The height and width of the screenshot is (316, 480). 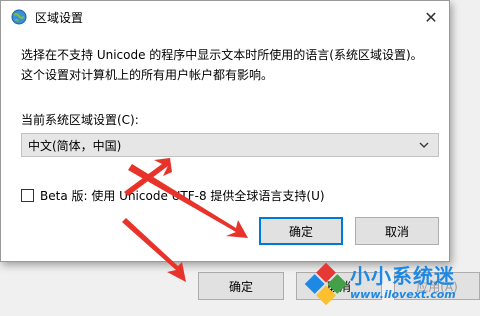 I want to click on close-icon: ✕, so click(x=431, y=17).